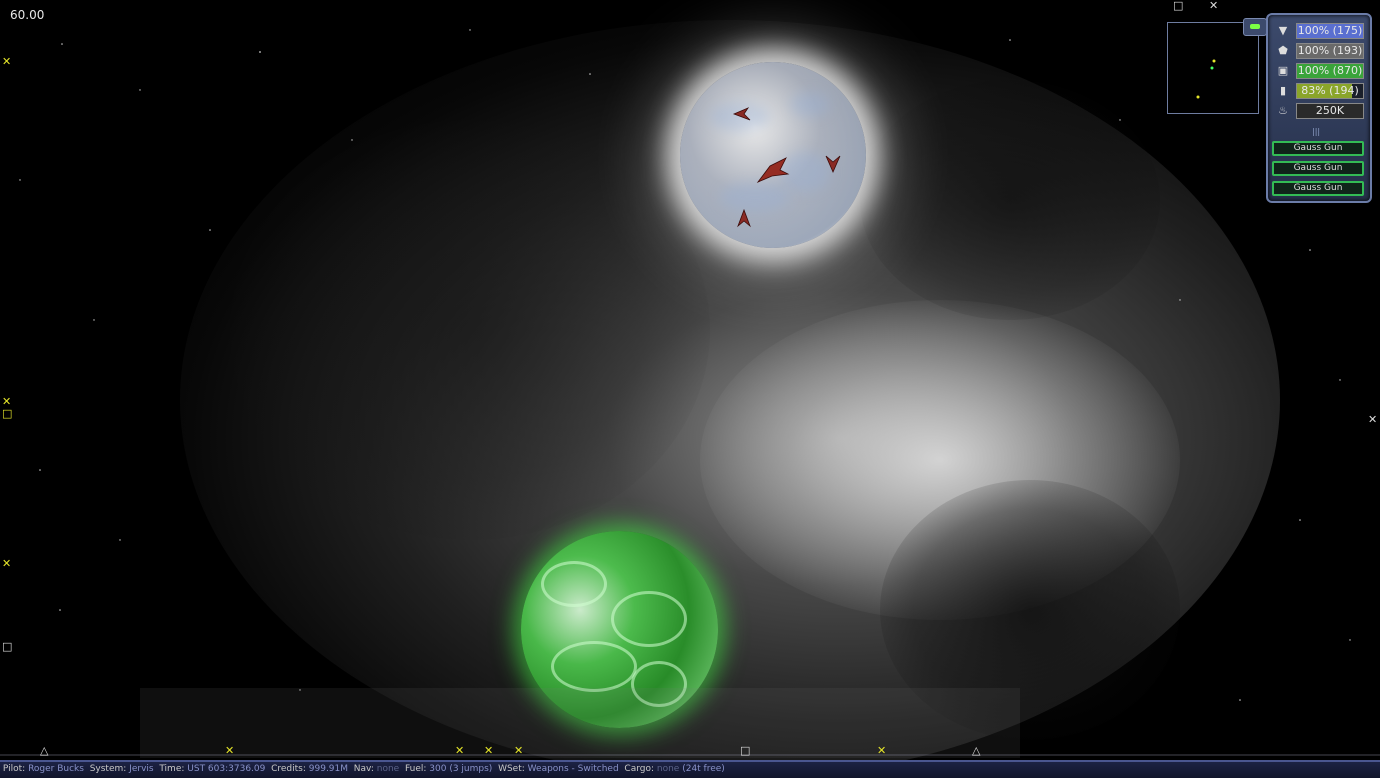  I want to click on hull-bar: 100% (870), so click(1330, 71).